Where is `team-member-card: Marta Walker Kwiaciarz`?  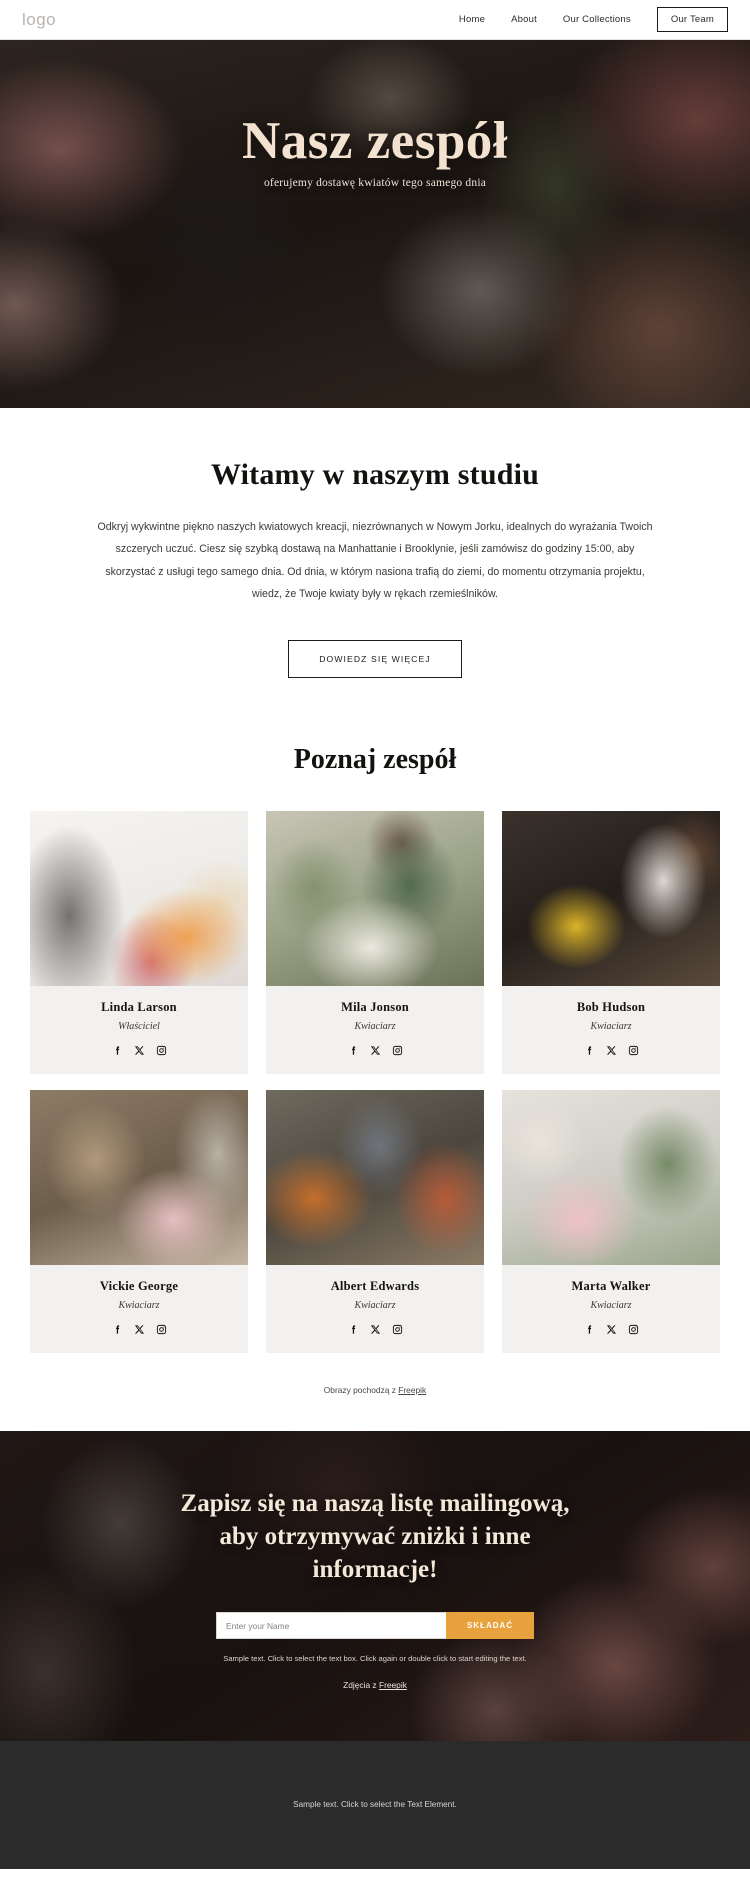
team-member-card: Marta Walker Kwiaciarz is located at coordinates (611, 1221).